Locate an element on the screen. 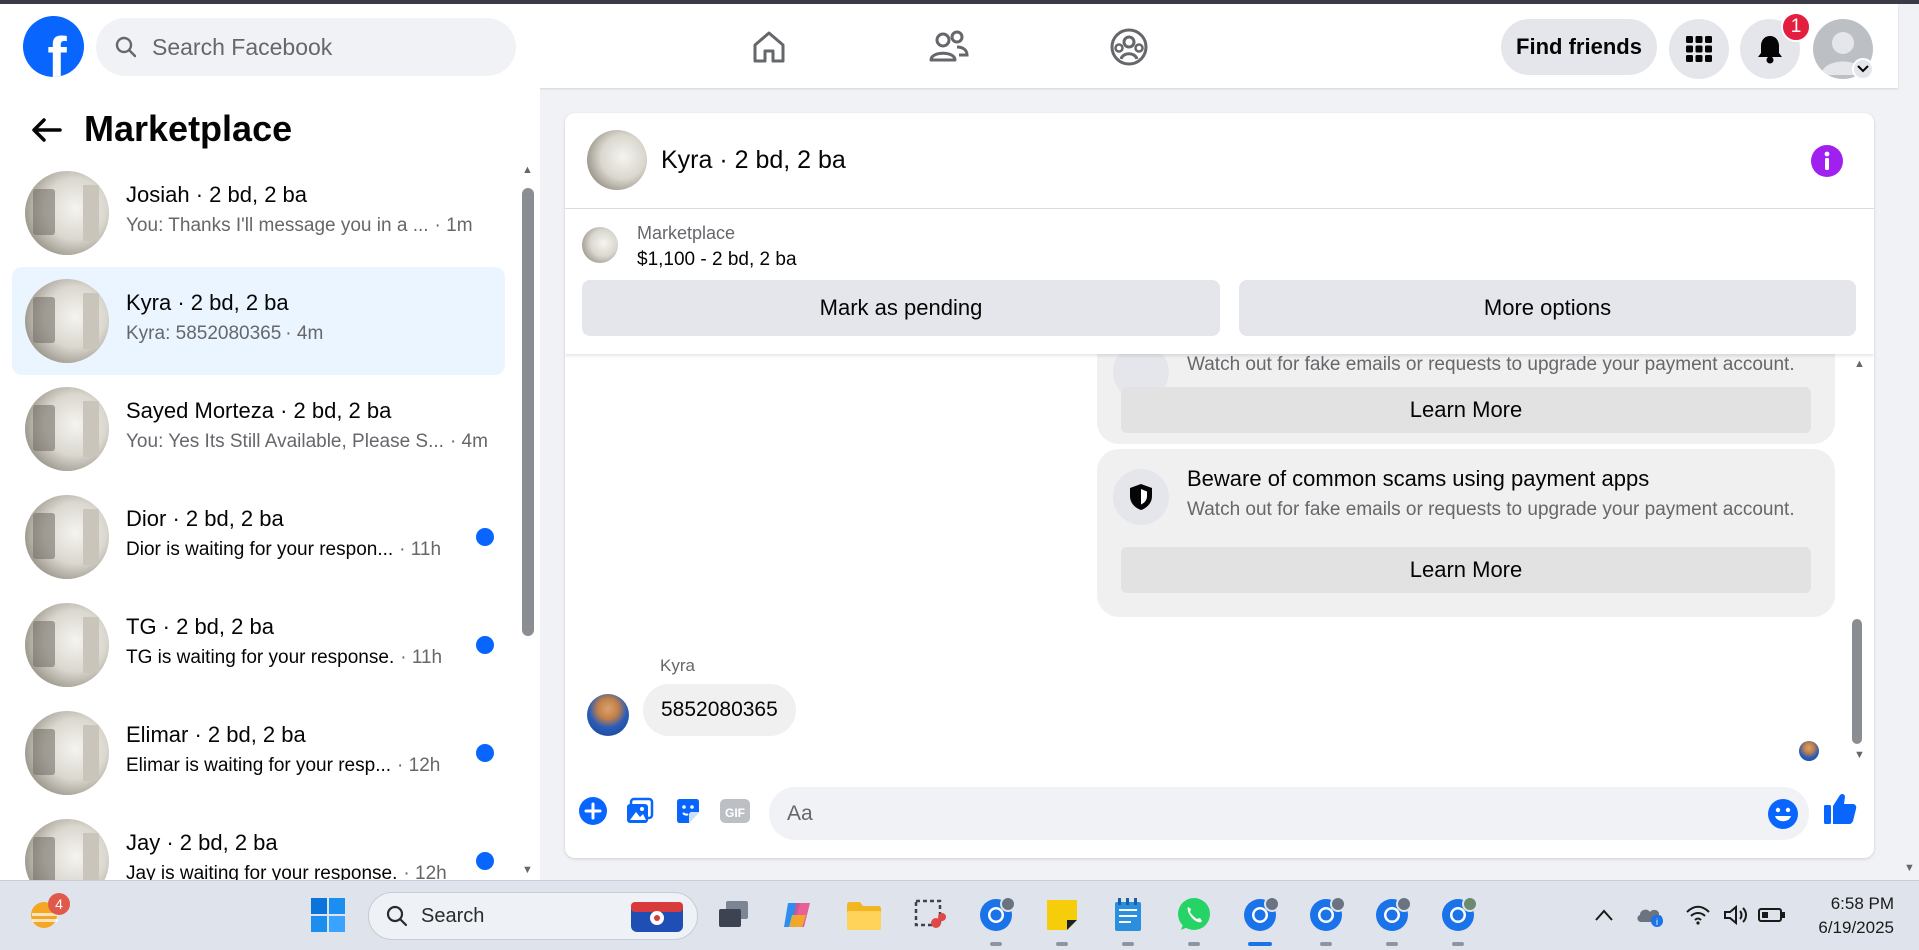  top-navigation-bar: f Search Facebook Find friends 1 is located at coordinates (949, 46).